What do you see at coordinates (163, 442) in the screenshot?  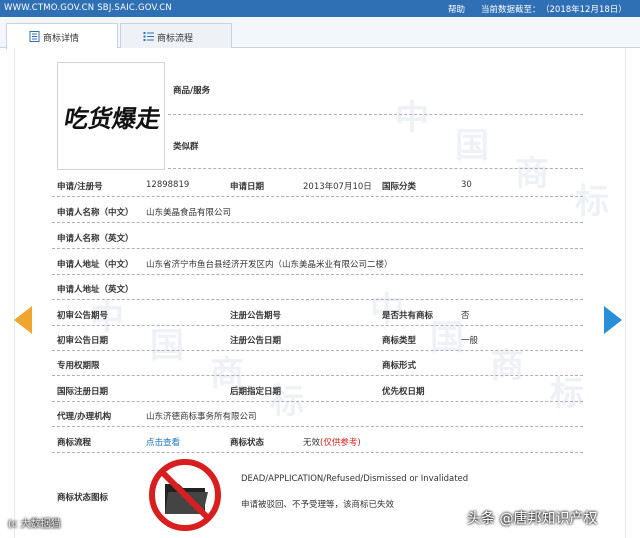 I see `process-view-link: 点击查看` at bounding box center [163, 442].